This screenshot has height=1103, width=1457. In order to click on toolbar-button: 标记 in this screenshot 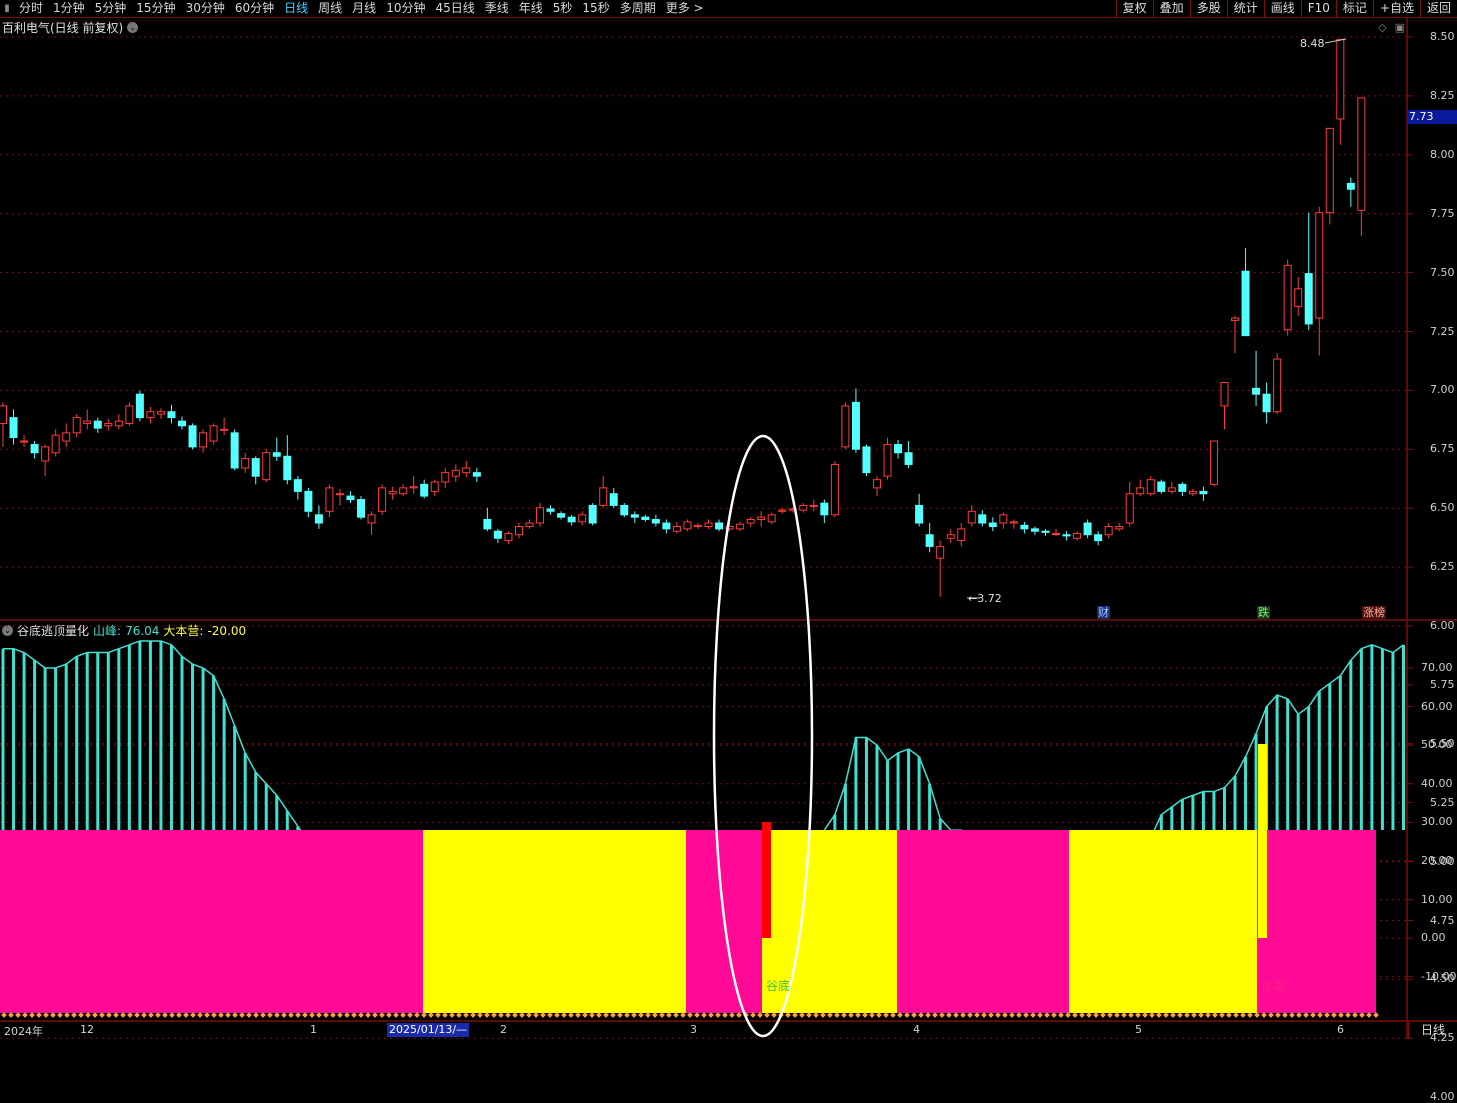, I will do `click(1354, 8)`.